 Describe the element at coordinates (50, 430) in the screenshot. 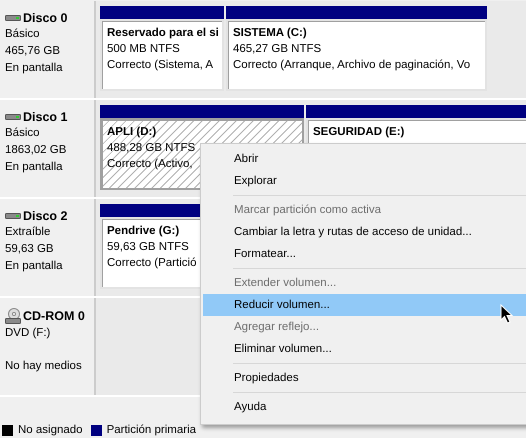

I see `legend-label: No asignado` at that location.